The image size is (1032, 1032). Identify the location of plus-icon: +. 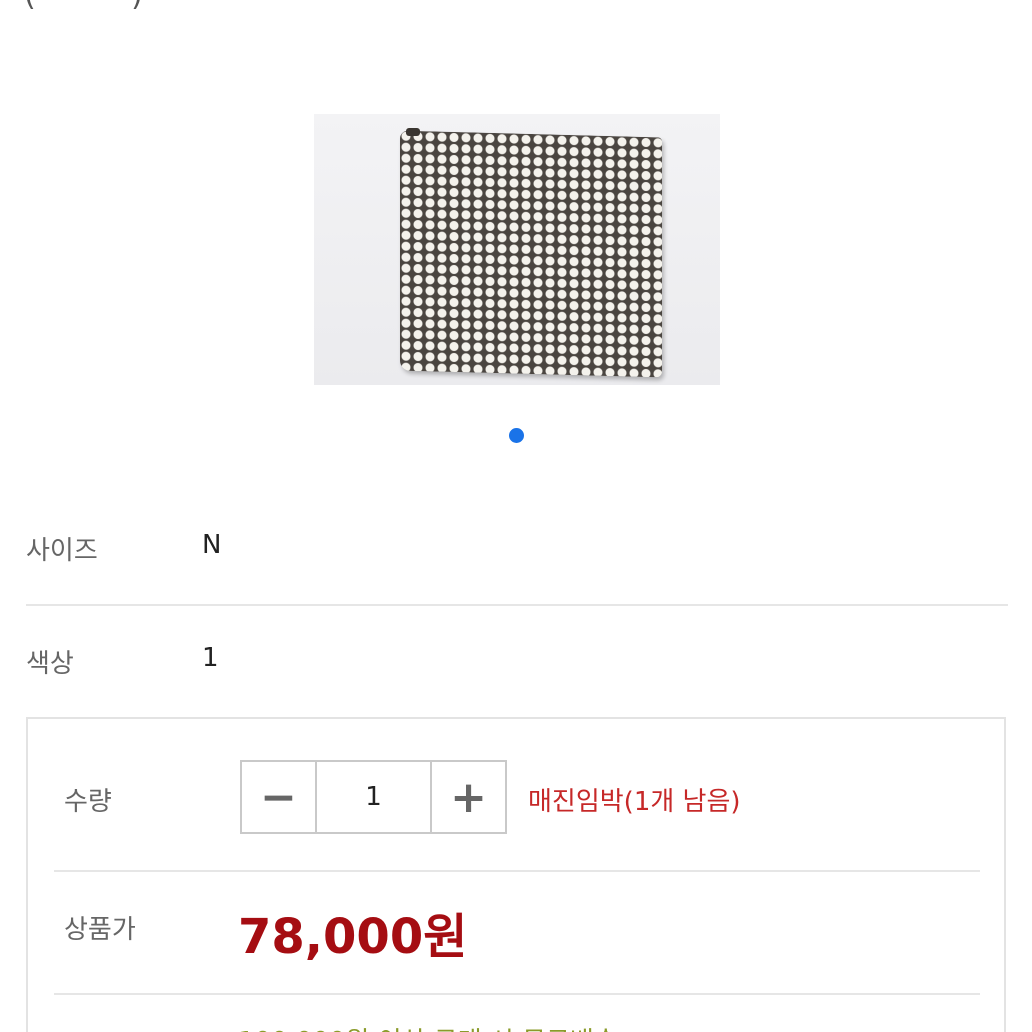
(468, 797).